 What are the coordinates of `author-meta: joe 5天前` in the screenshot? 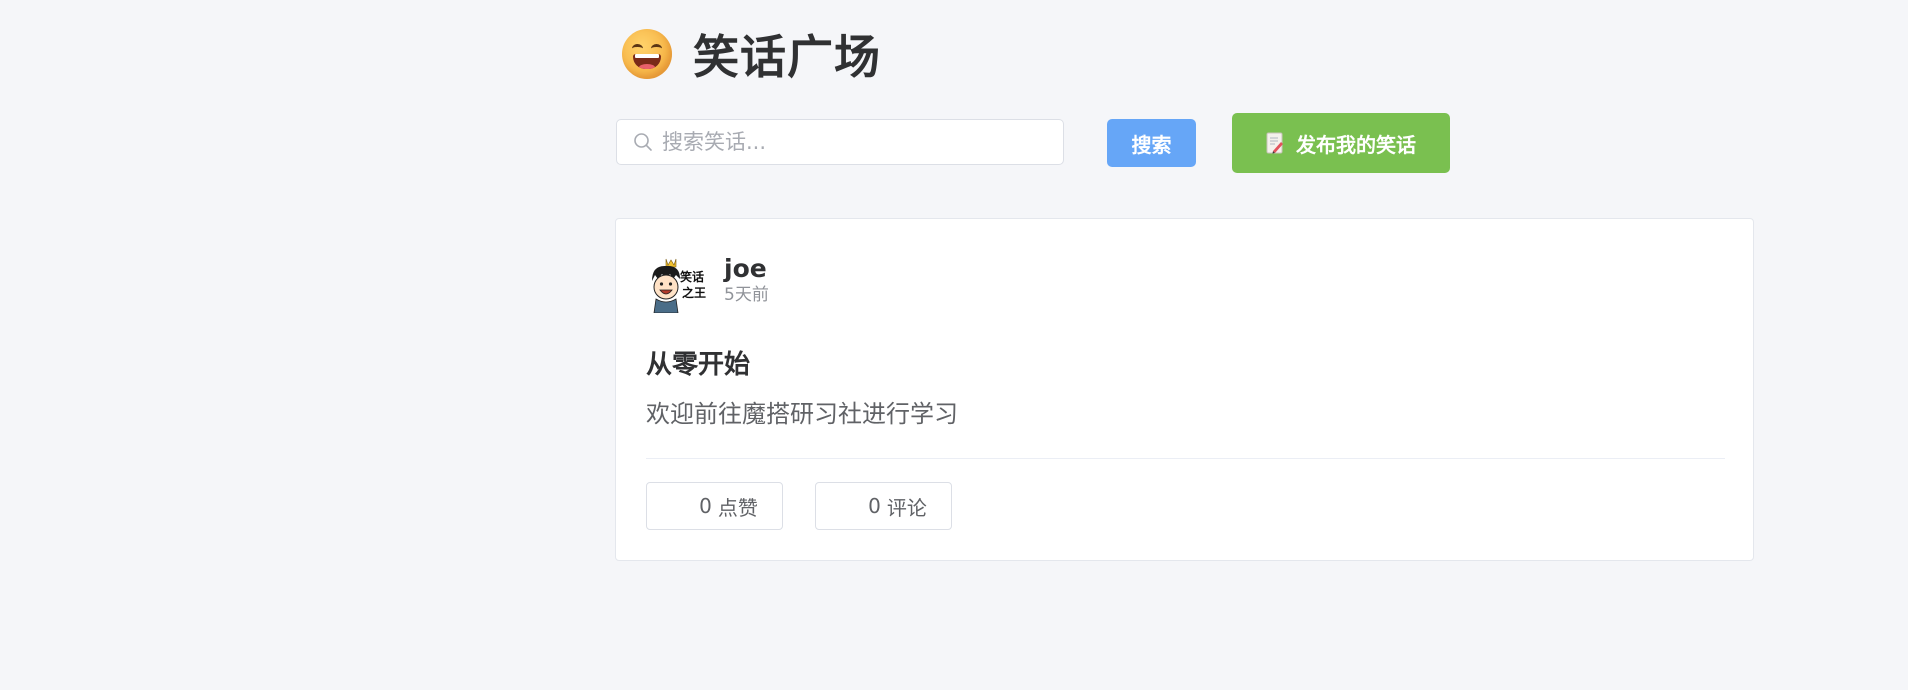 It's located at (746, 279).